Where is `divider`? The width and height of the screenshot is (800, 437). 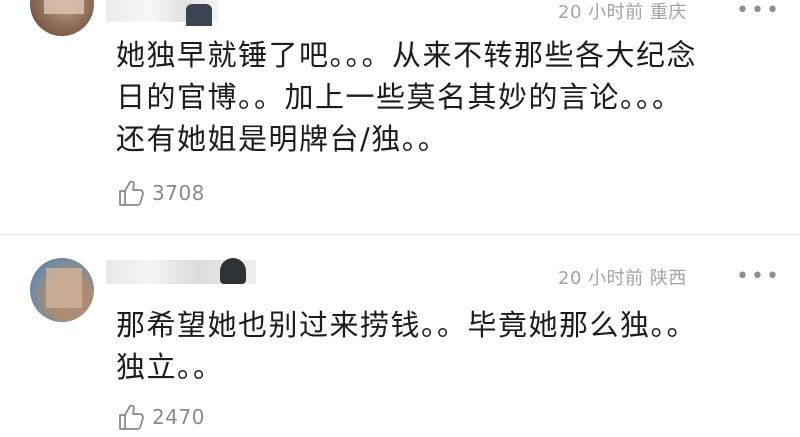
divider is located at coordinates (400, 234).